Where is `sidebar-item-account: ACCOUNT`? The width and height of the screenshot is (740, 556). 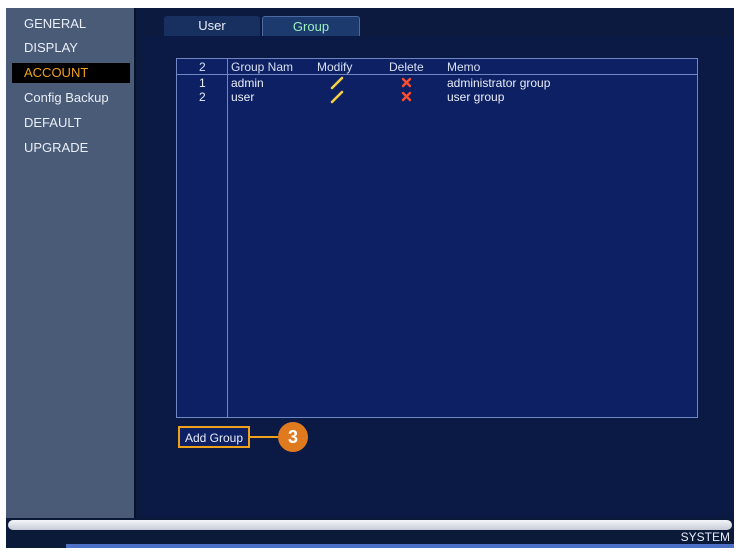 sidebar-item-account: ACCOUNT is located at coordinates (71, 73).